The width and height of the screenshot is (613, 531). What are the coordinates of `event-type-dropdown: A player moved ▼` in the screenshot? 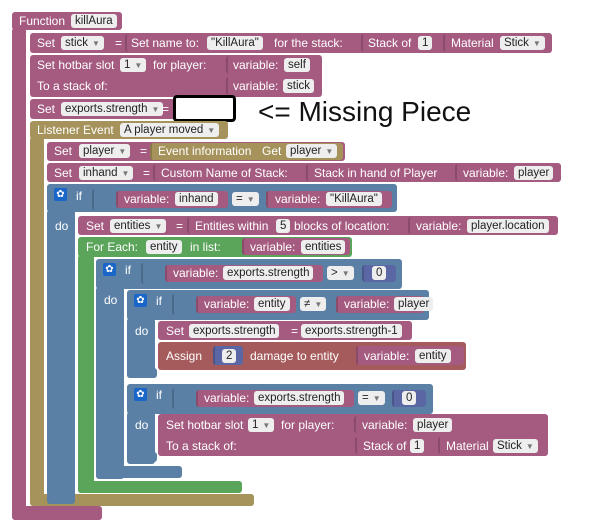 It's located at (170, 130).